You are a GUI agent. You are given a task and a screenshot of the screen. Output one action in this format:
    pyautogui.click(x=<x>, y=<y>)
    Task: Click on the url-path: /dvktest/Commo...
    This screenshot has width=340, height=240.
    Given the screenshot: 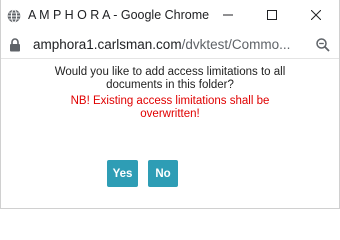 What is the action you would take?
    pyautogui.click(x=236, y=44)
    